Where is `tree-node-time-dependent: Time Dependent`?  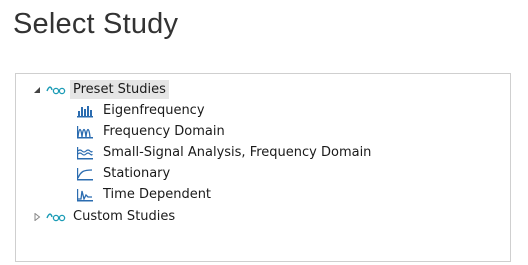
tree-node-time-dependent: Time Dependent is located at coordinates (145, 194).